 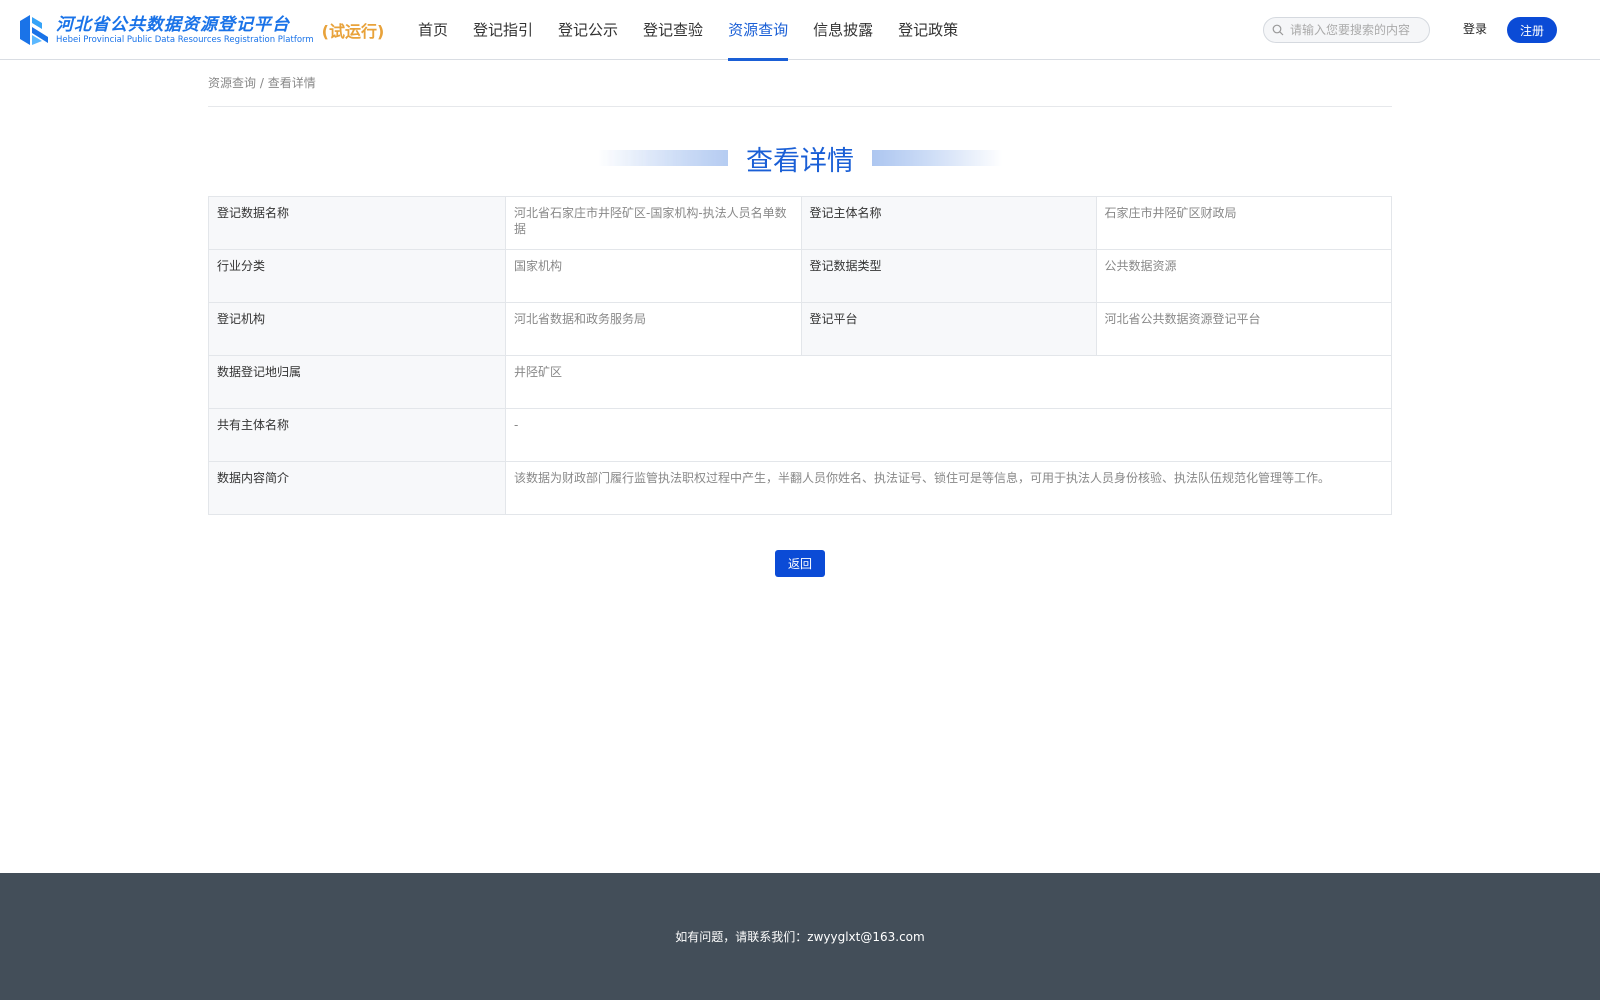 I want to click on search-icon, so click(x=1278, y=30).